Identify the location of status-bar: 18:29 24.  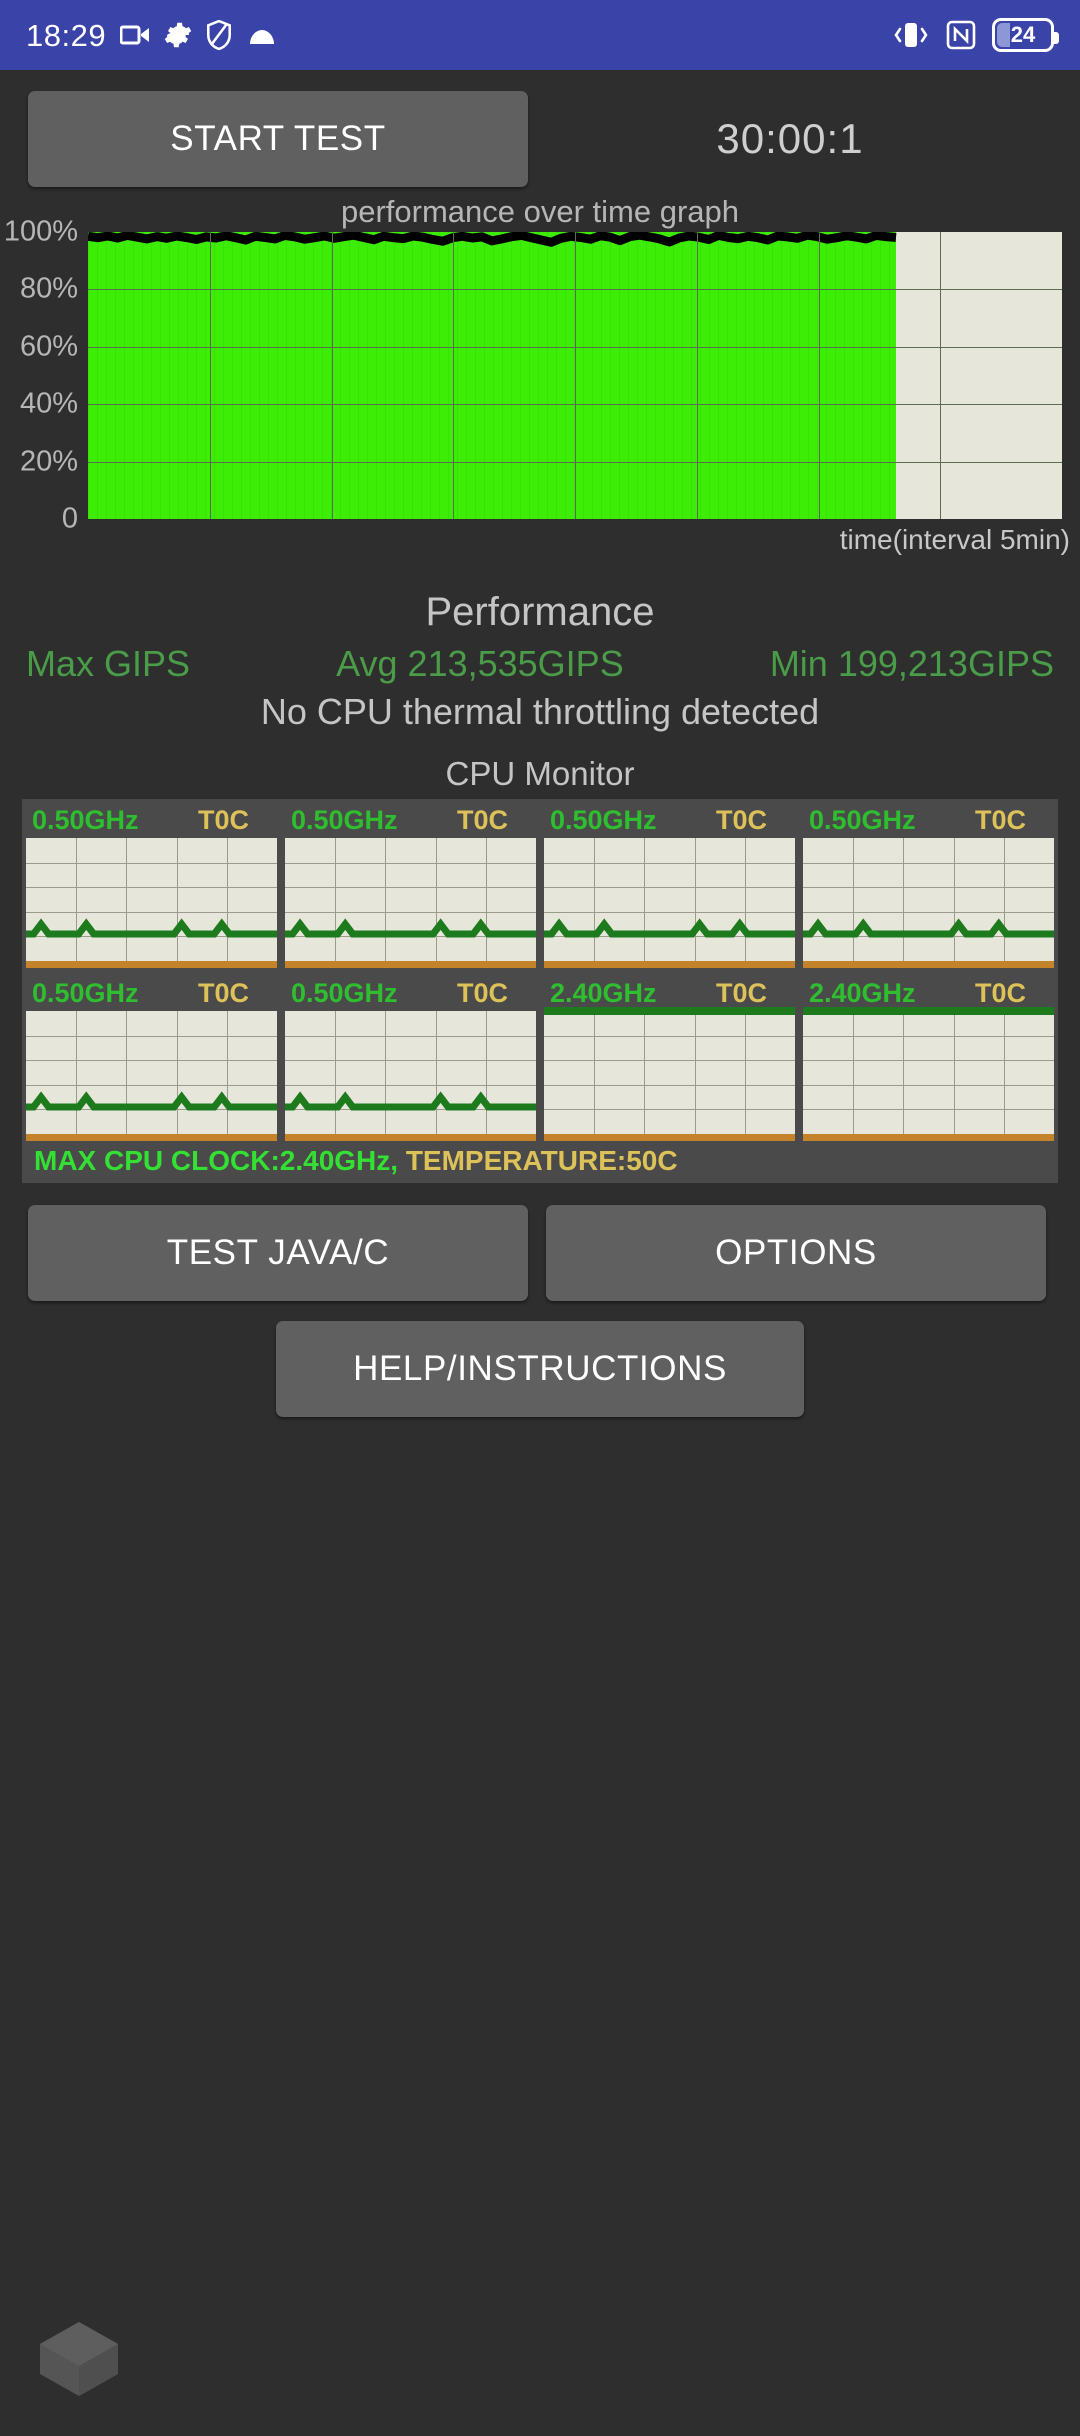
(540, 35).